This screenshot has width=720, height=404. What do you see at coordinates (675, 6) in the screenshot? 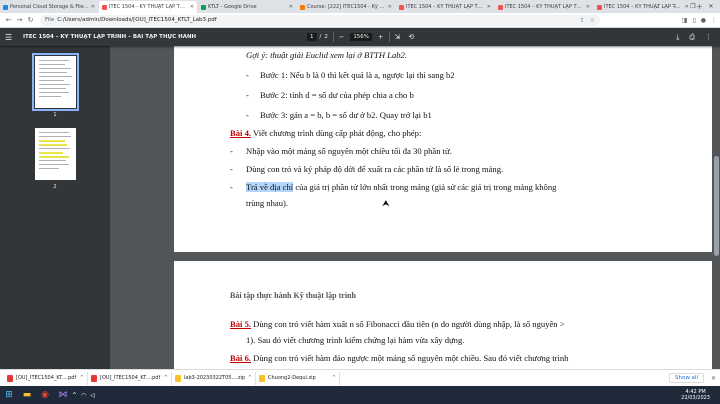
I see `minimize-icon: –` at bounding box center [675, 6].